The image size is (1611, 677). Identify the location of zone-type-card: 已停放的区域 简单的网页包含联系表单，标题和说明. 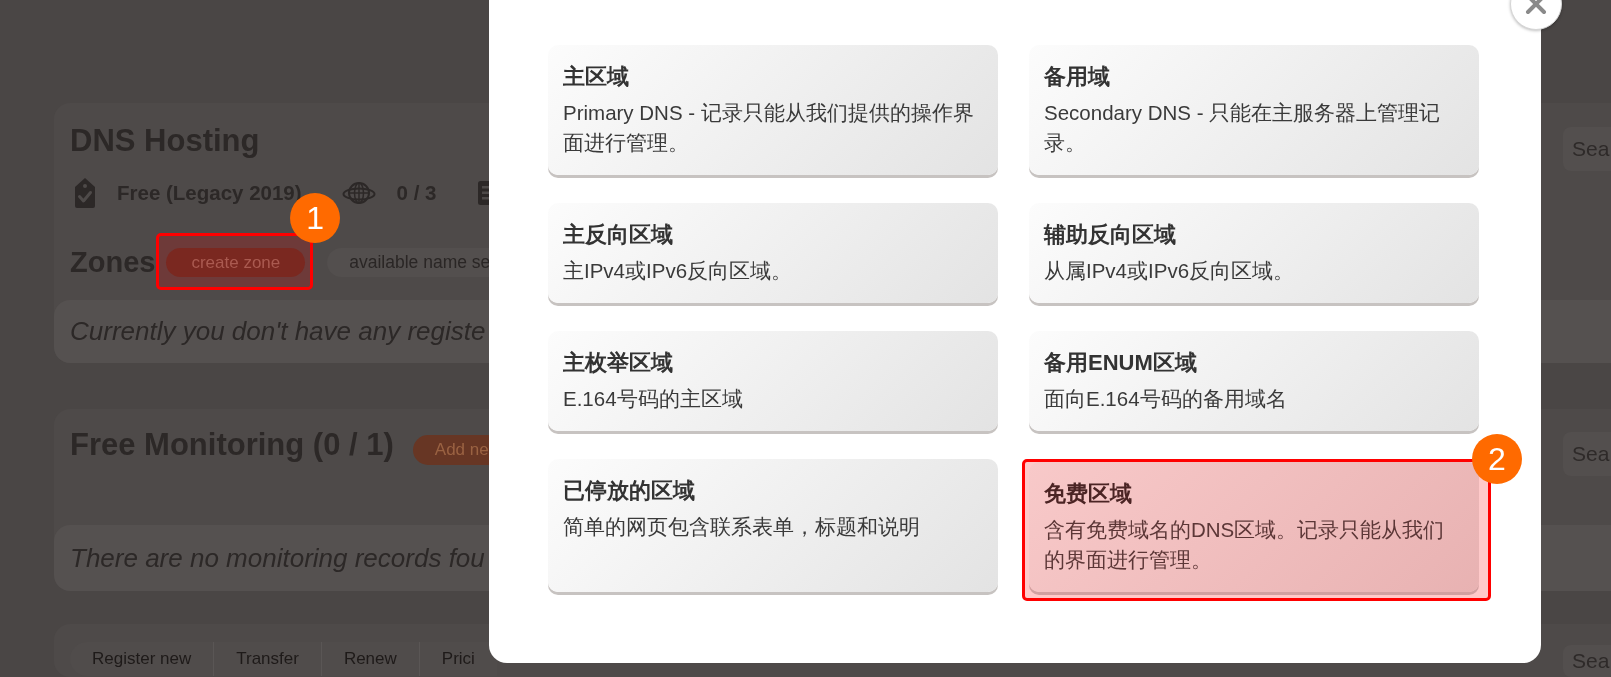
(773, 525).